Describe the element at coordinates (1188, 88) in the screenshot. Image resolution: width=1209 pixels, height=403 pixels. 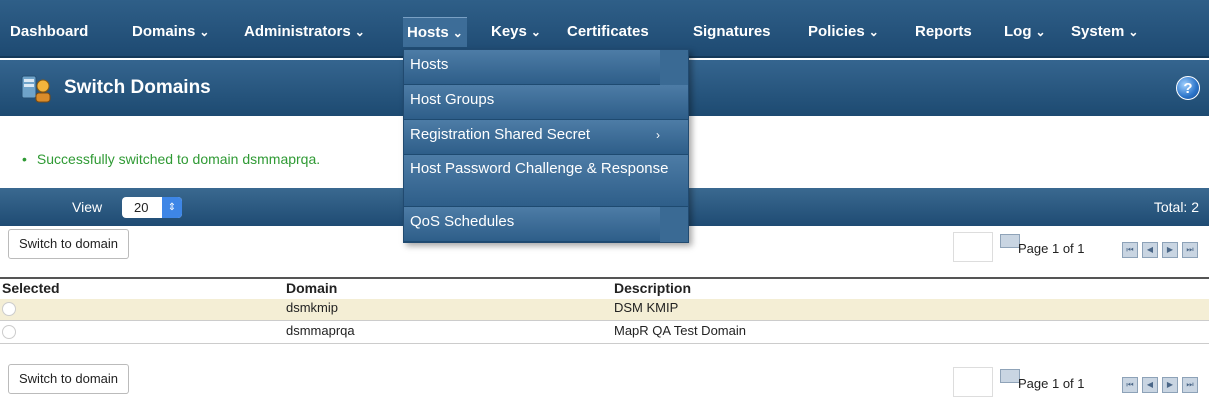
I see `help-icon: ?` at that location.